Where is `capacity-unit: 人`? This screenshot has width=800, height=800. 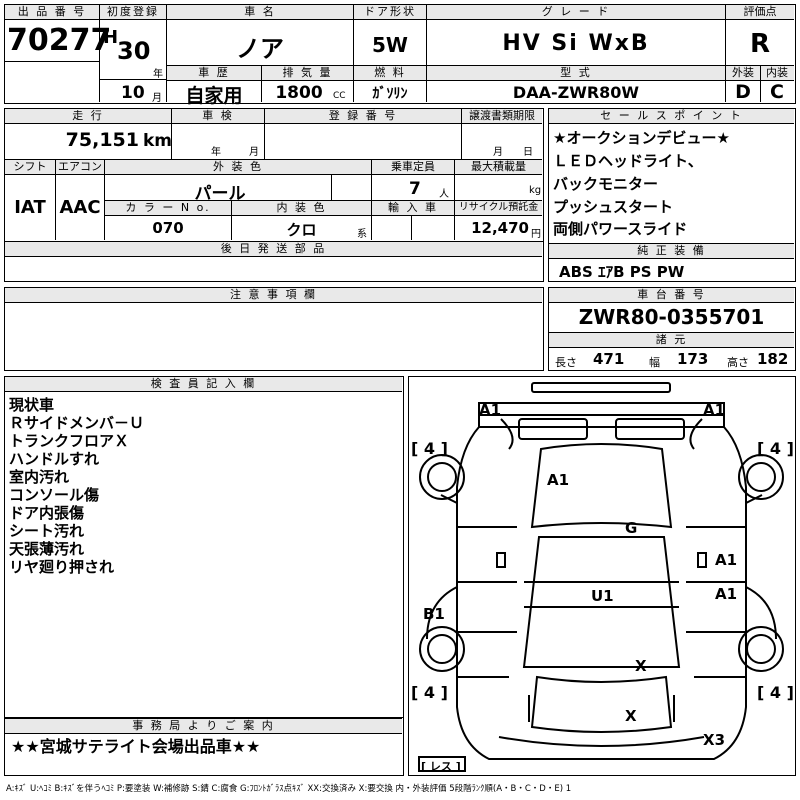
capacity-unit: 人 is located at coordinates (444, 194).